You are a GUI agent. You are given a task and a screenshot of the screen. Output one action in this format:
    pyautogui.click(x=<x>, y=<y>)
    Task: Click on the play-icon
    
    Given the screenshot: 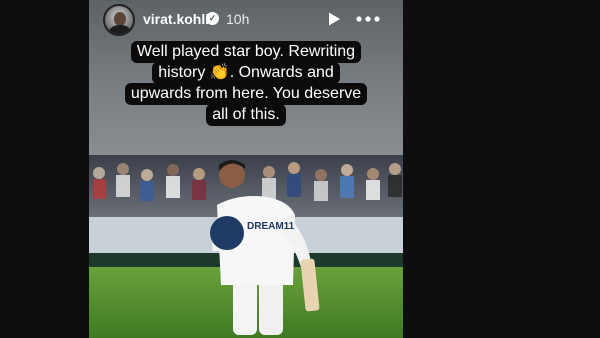 What is the action you would take?
    pyautogui.click(x=334, y=19)
    